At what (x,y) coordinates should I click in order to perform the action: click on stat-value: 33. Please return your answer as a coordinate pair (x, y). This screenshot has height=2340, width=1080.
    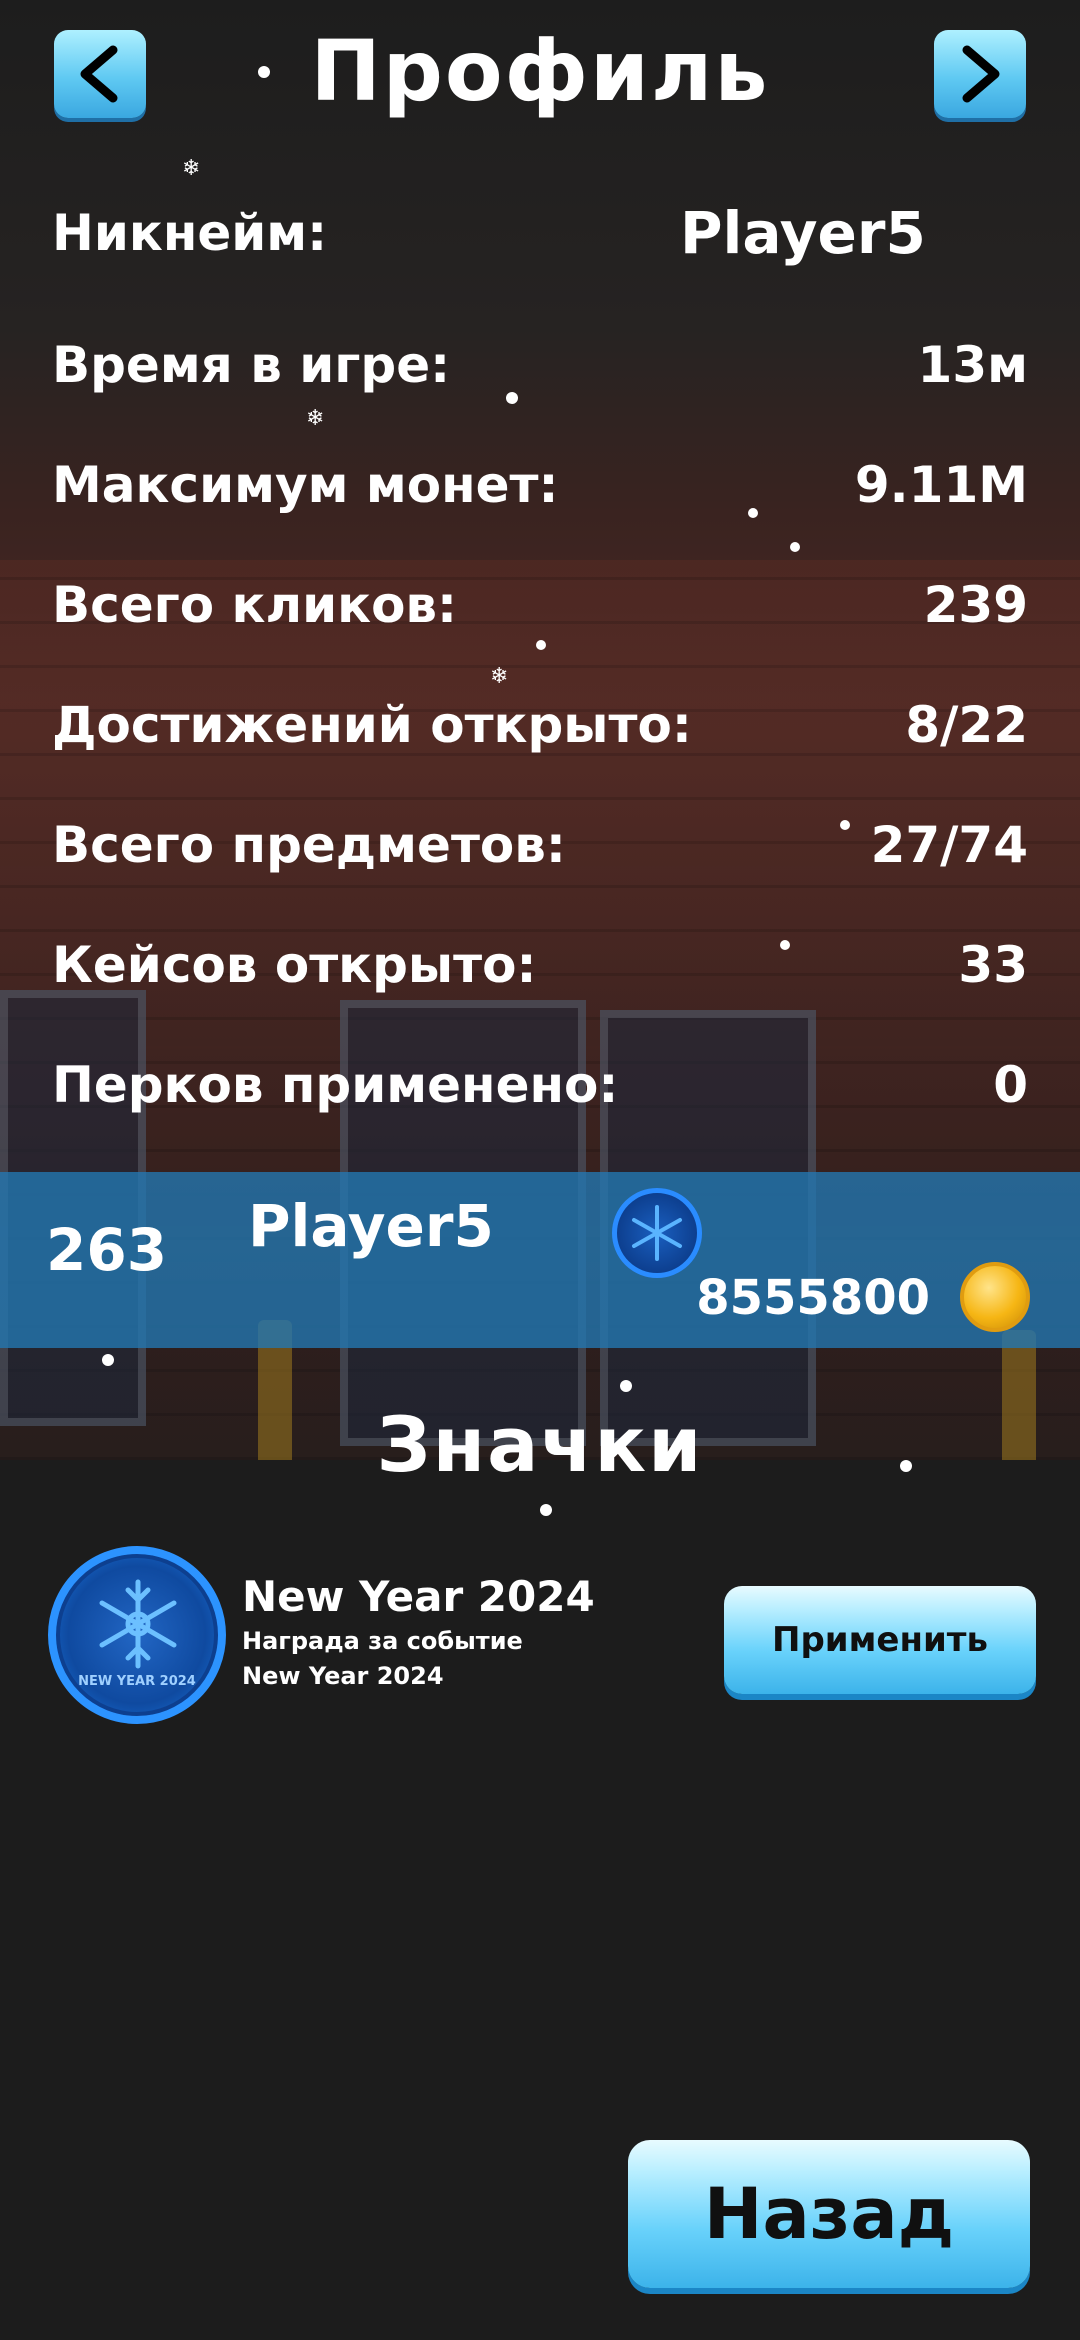
    Looking at the image, I should click on (993, 965).